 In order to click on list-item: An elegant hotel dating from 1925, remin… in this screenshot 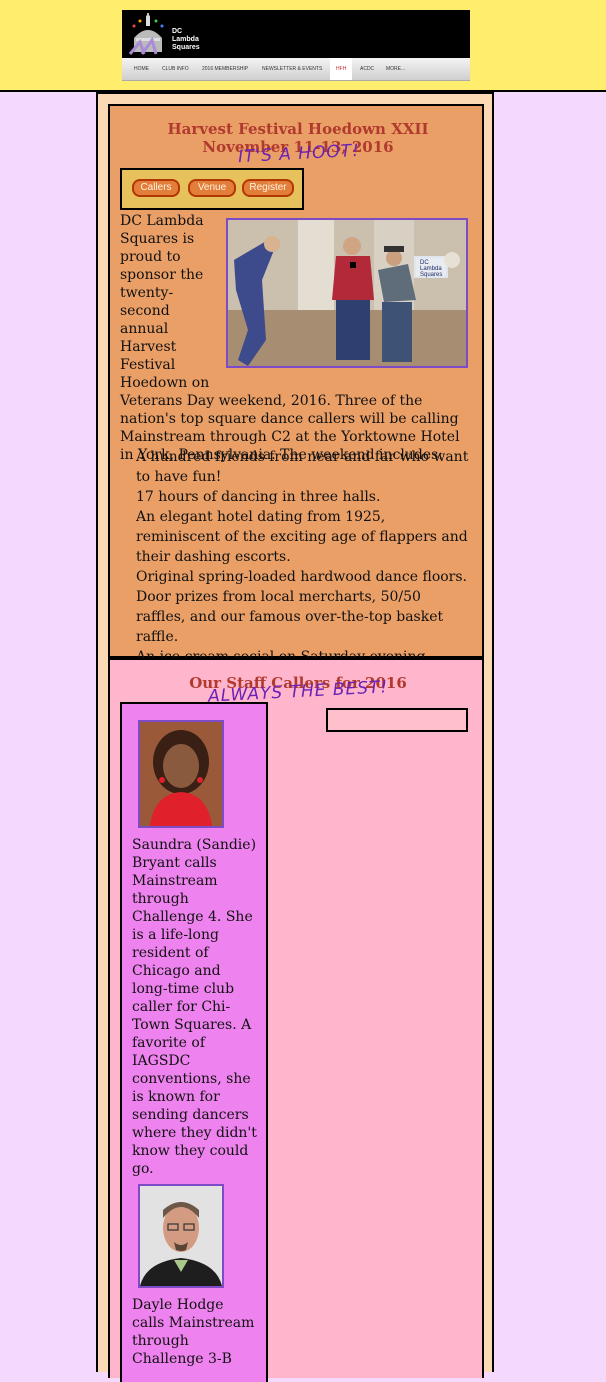, I will do `click(302, 537)`.